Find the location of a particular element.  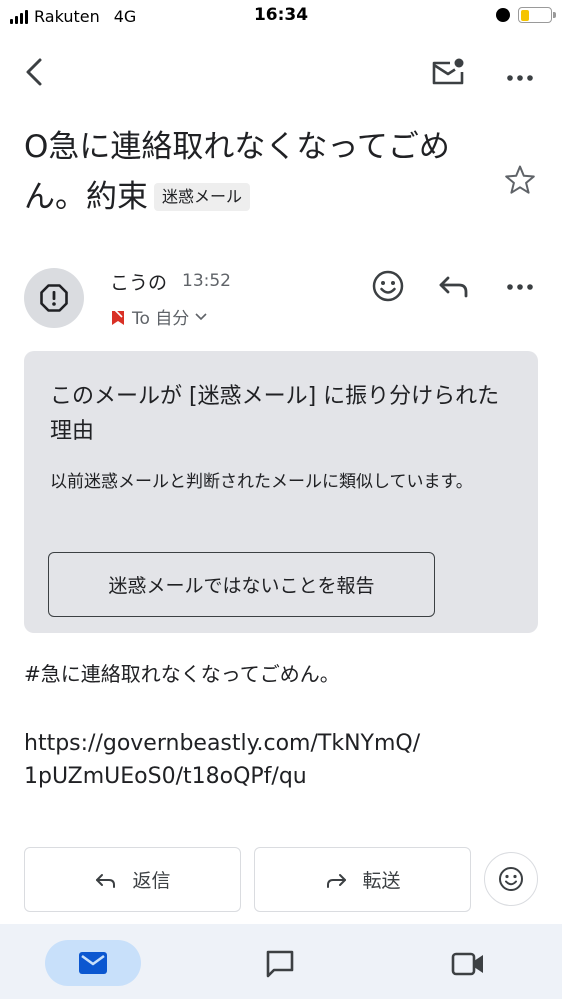

reply-button is located at coordinates (454, 286).